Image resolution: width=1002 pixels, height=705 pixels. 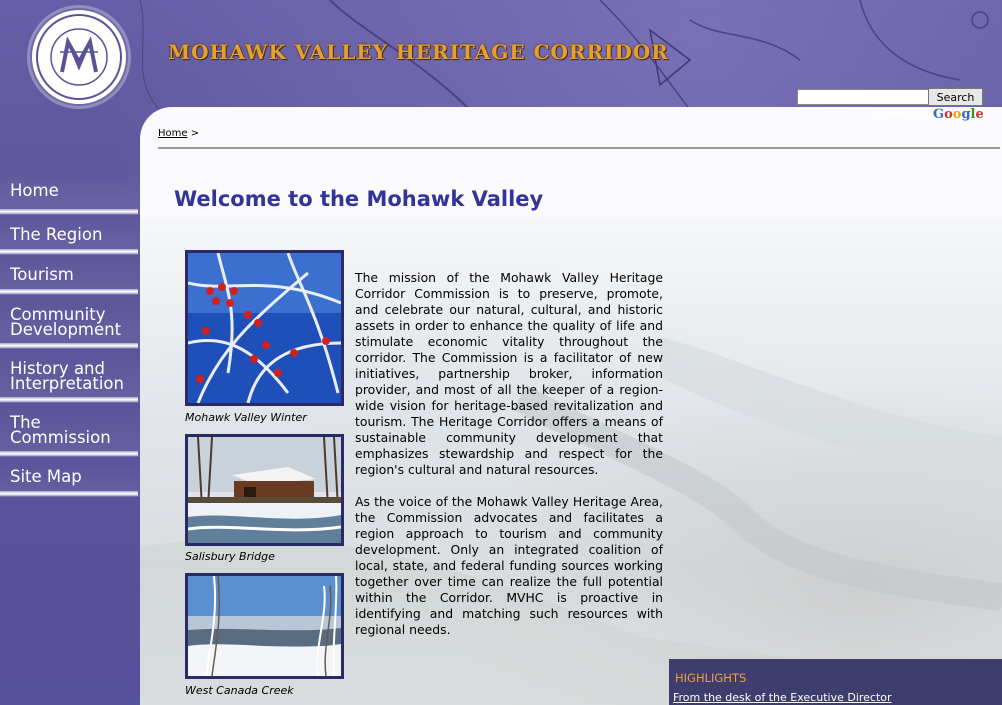 I want to click on header-divider, so click(x=579, y=148).